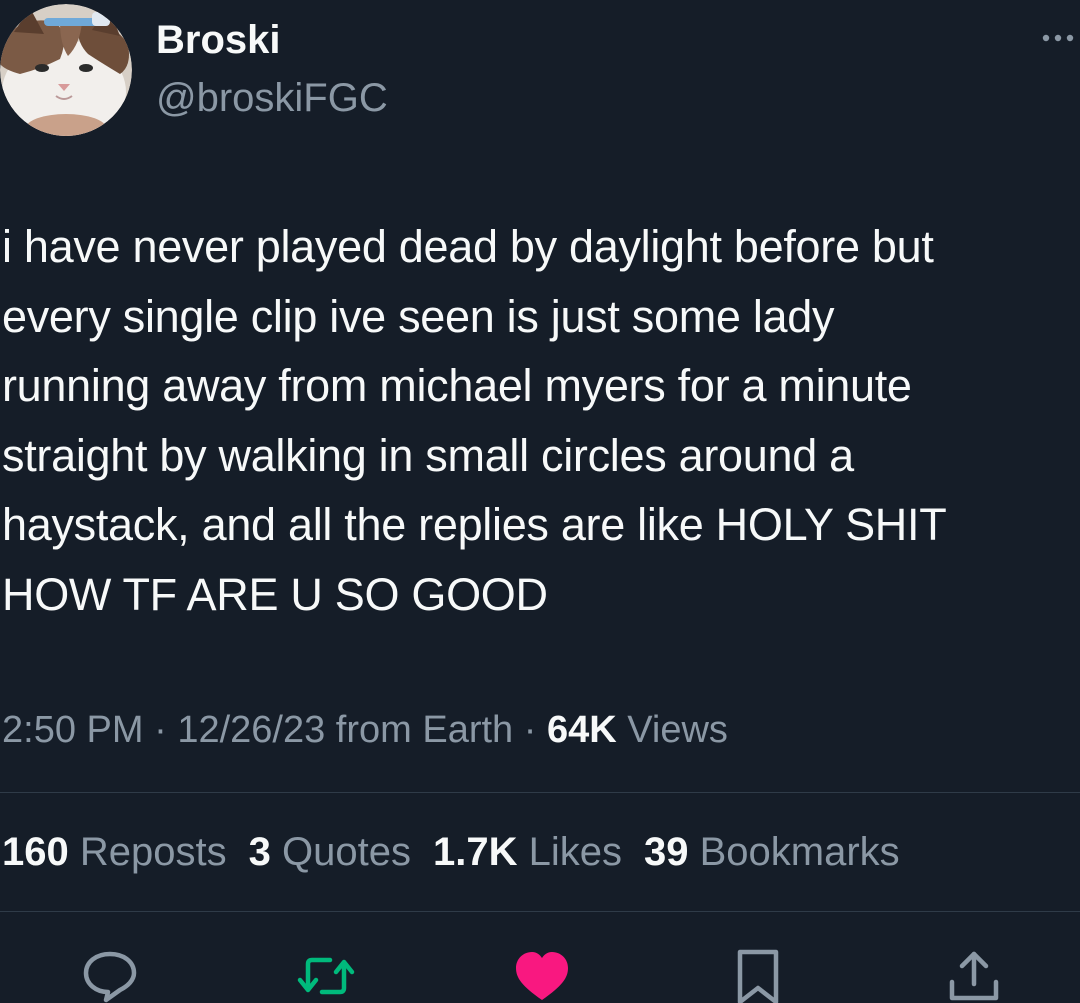  Describe the element at coordinates (218, 40) in the screenshot. I see `author-display-name: Broski` at that location.